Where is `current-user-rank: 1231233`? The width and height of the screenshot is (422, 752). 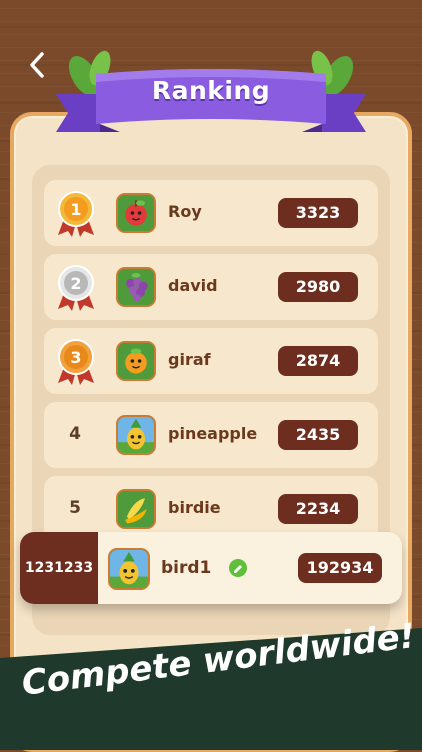
current-user-rank: 1231233 is located at coordinates (59, 568).